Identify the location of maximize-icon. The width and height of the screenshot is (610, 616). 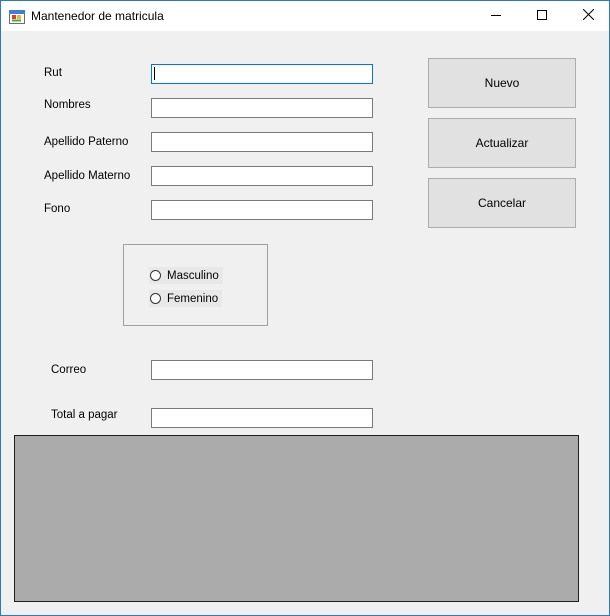
(542, 16).